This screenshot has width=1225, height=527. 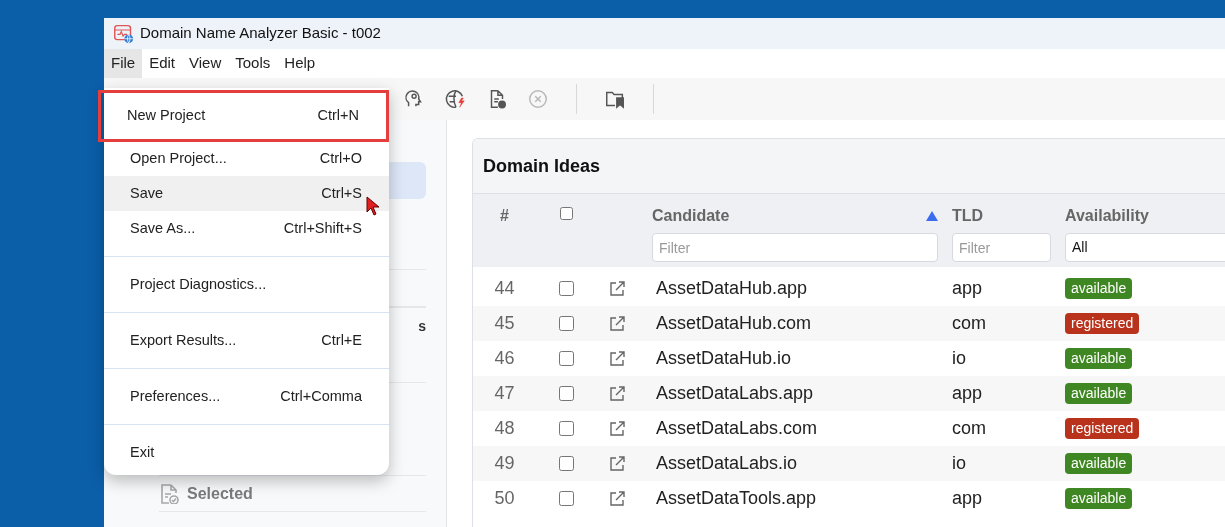 I want to click on menu-item: Tools, so click(x=253, y=63).